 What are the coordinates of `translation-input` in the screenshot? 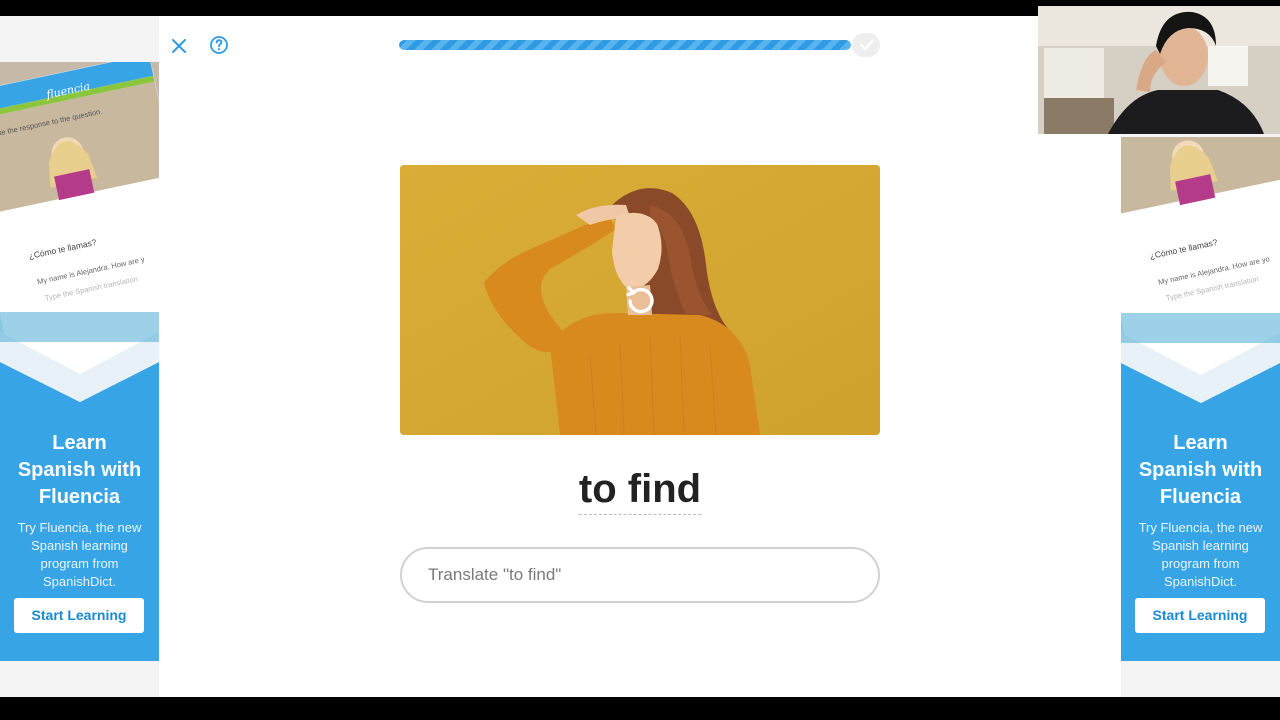 It's located at (643, 575).